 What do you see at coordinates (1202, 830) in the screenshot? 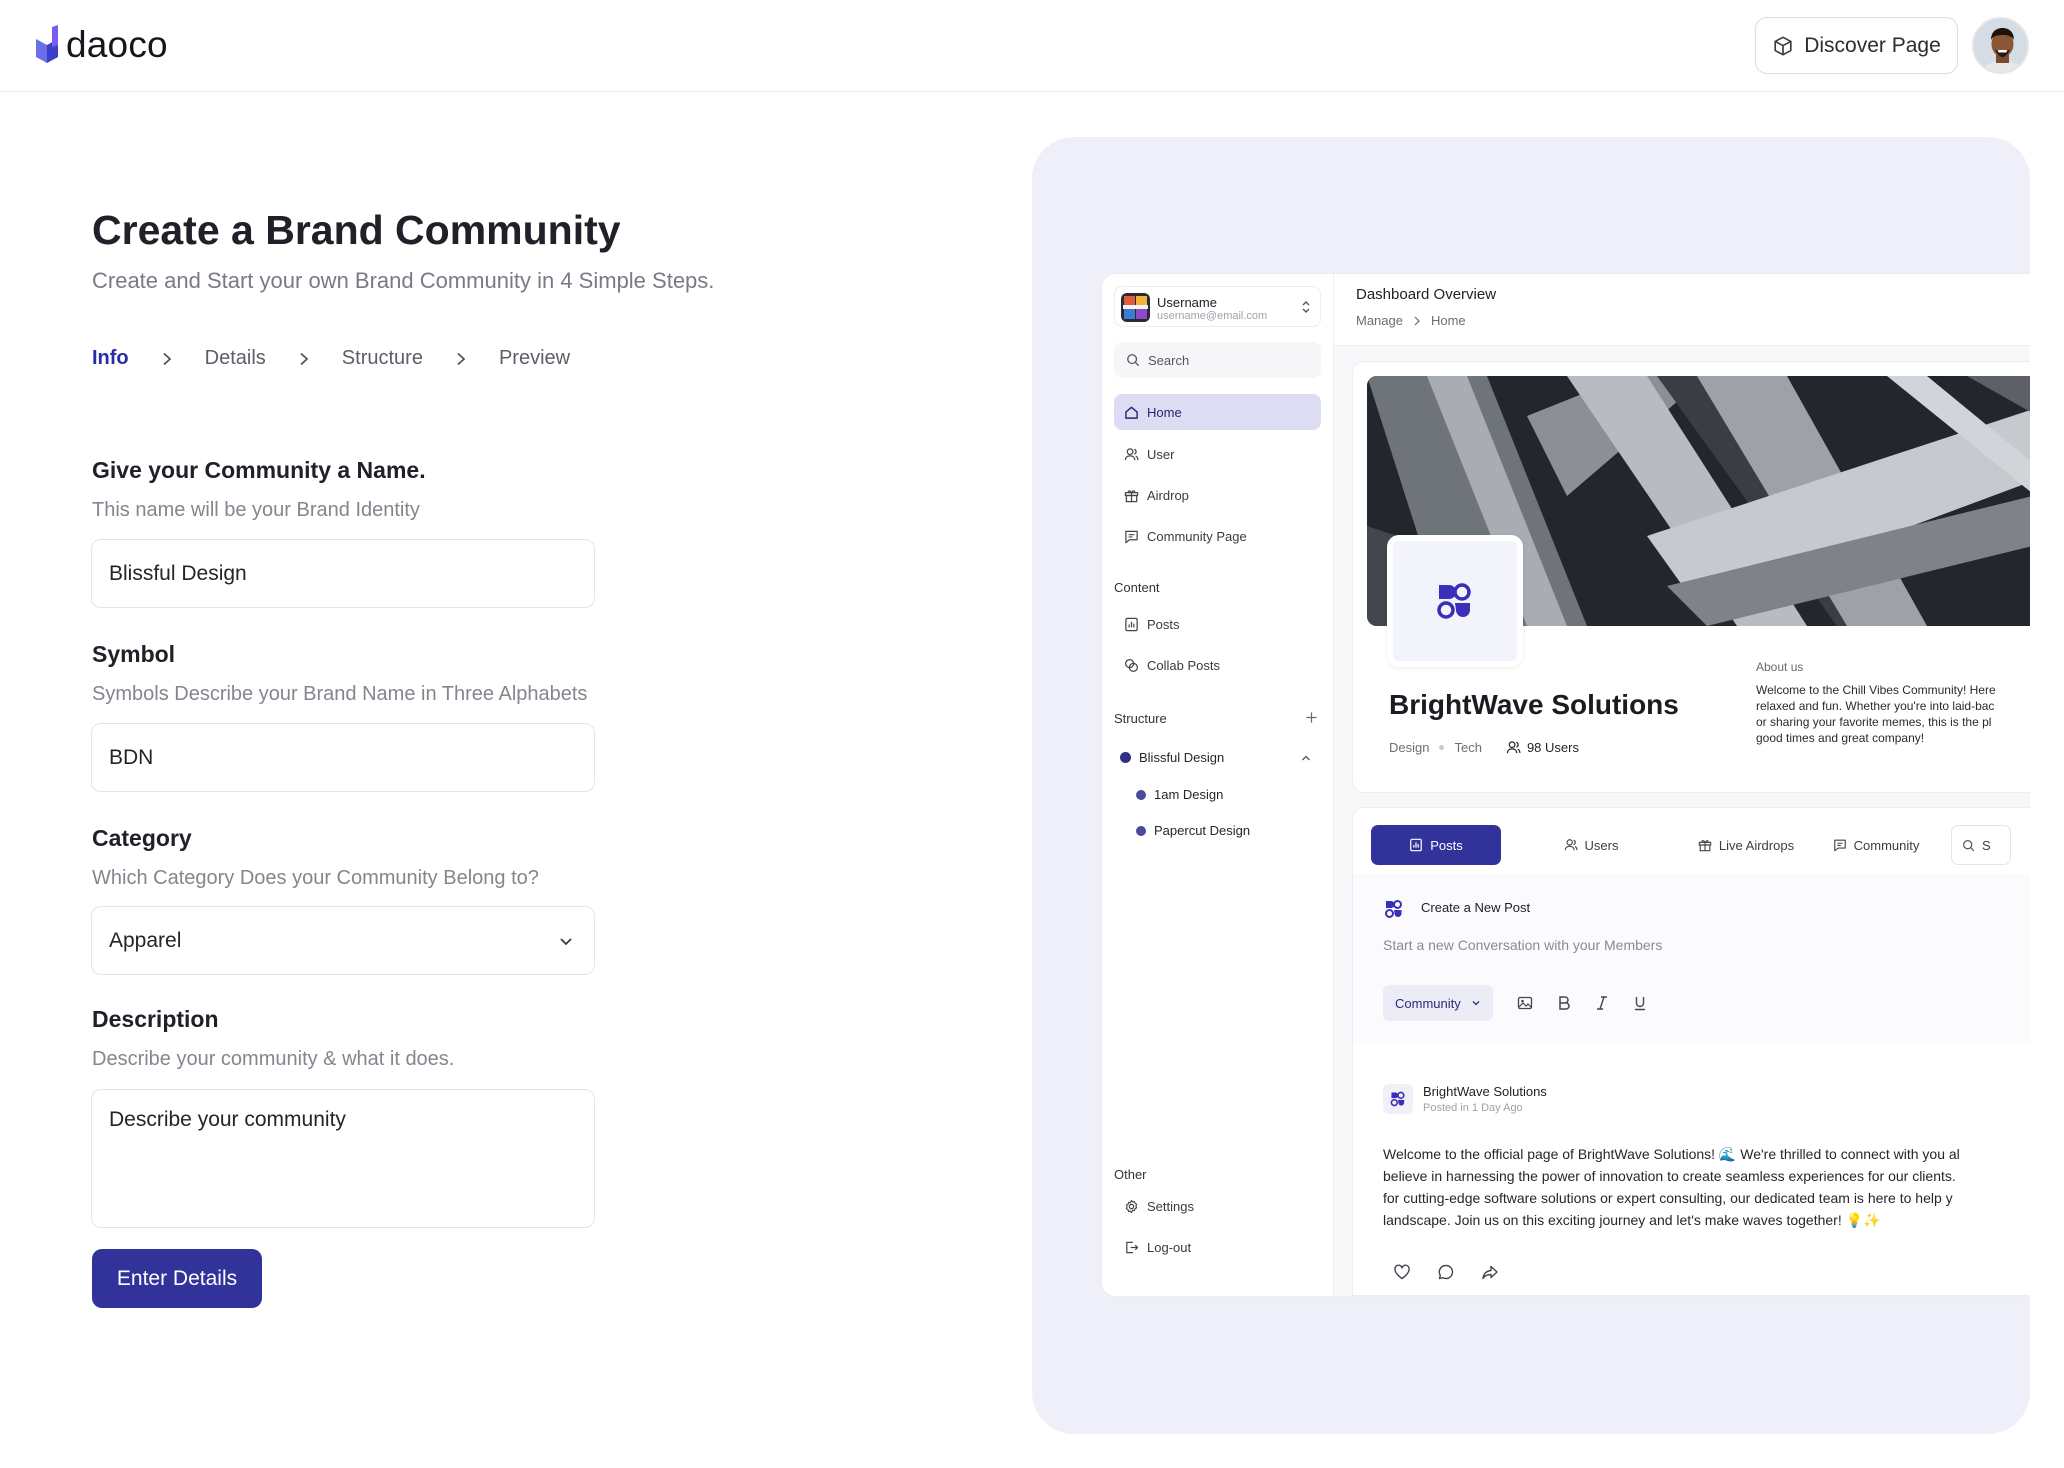
I see `tree-item-label: Papercut Design` at bounding box center [1202, 830].